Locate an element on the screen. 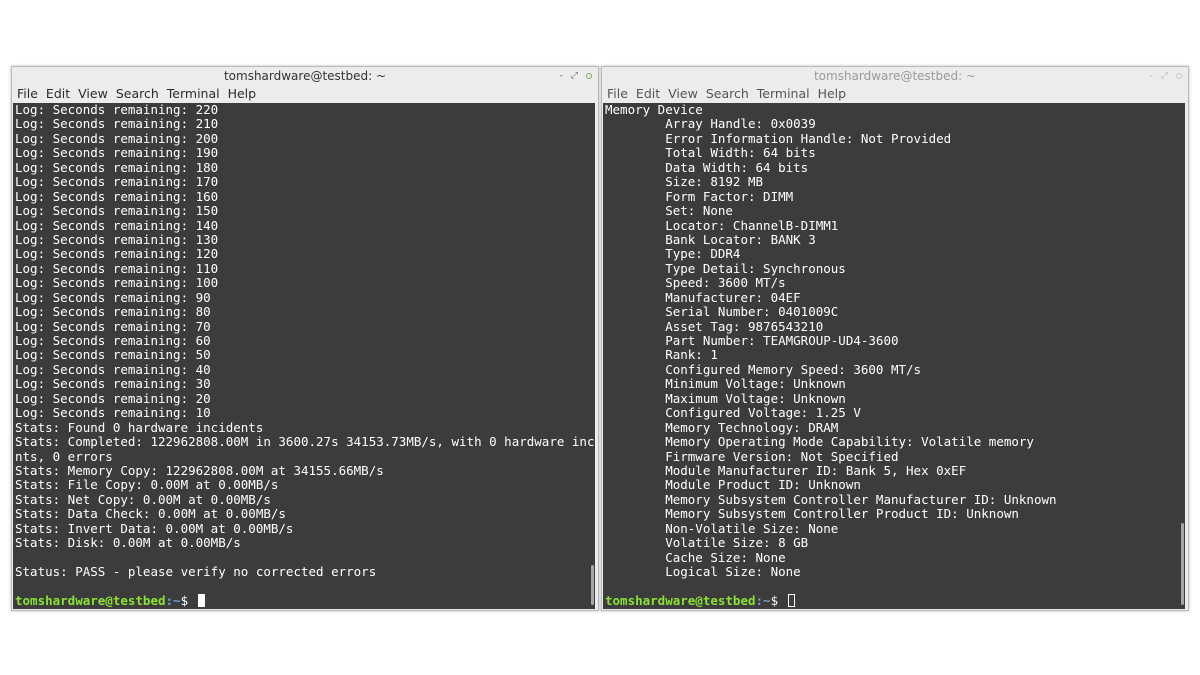 This screenshot has height=675, width=1200. terminal-line: Stats: Net Copy: 0.00M at 0.00MB/s is located at coordinates (143, 499).